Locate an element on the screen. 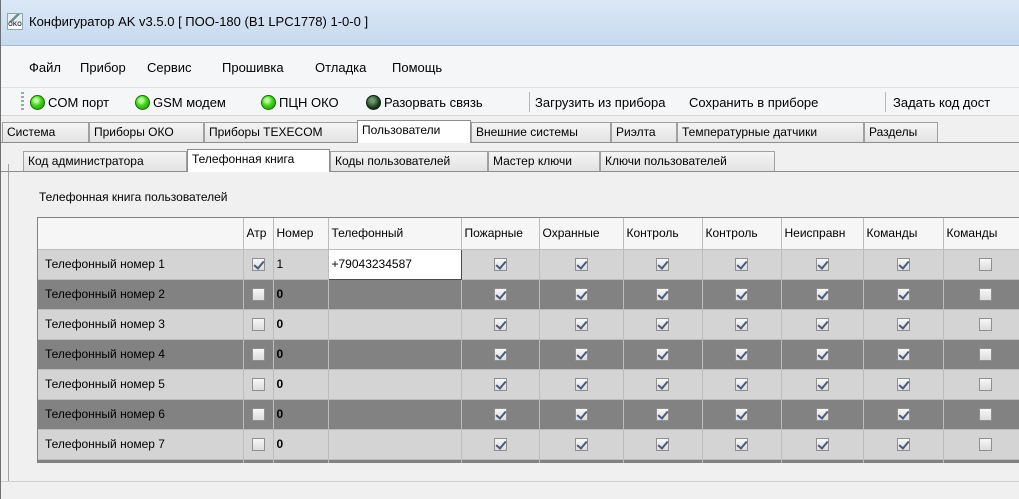  tab-oko-devices: Приборы ОКО is located at coordinates (146, 132).